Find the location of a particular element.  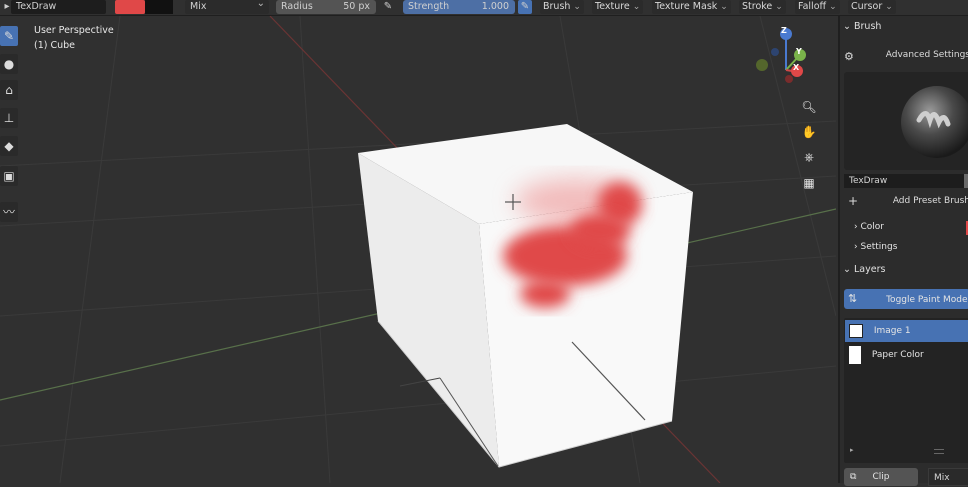

brush-section-header: ⌄ Brush is located at coordinates (862, 26).